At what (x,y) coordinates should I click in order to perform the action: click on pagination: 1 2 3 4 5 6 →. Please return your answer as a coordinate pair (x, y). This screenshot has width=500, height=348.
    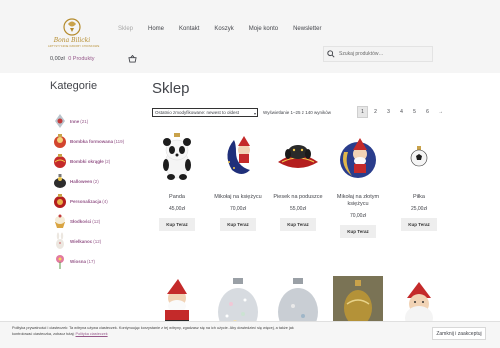
    Looking at the image, I should click on (401, 112).